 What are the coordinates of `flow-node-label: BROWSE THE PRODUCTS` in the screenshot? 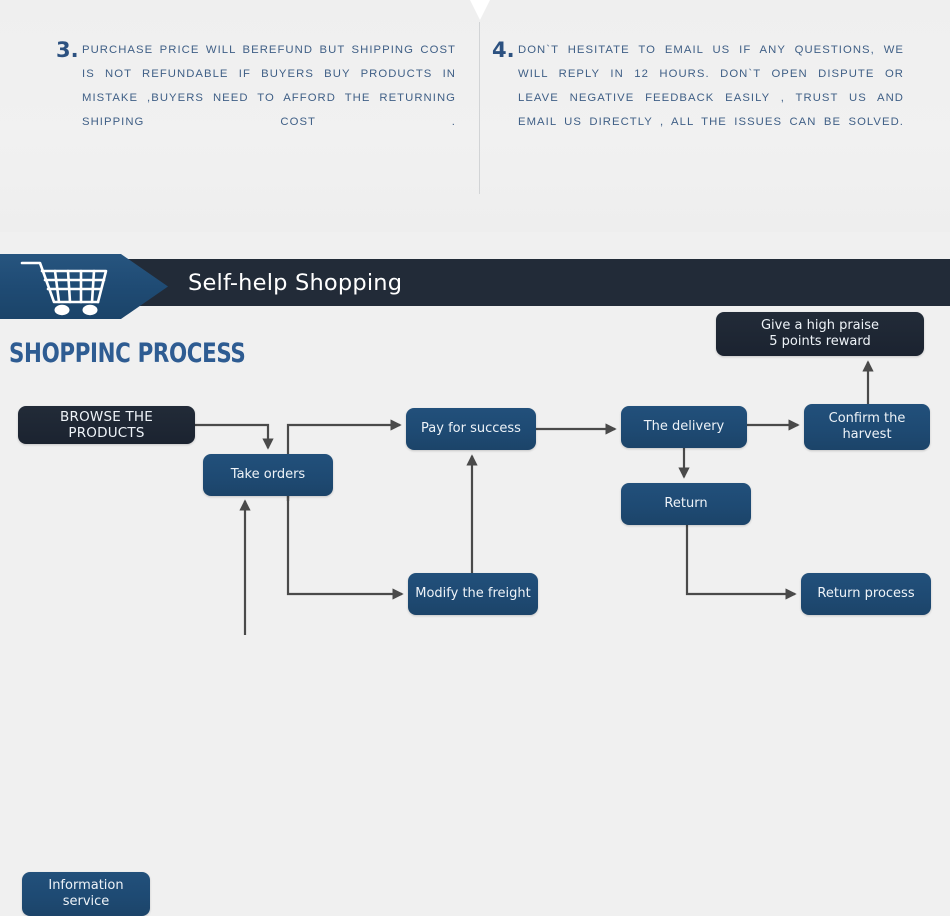 It's located at (106, 425).